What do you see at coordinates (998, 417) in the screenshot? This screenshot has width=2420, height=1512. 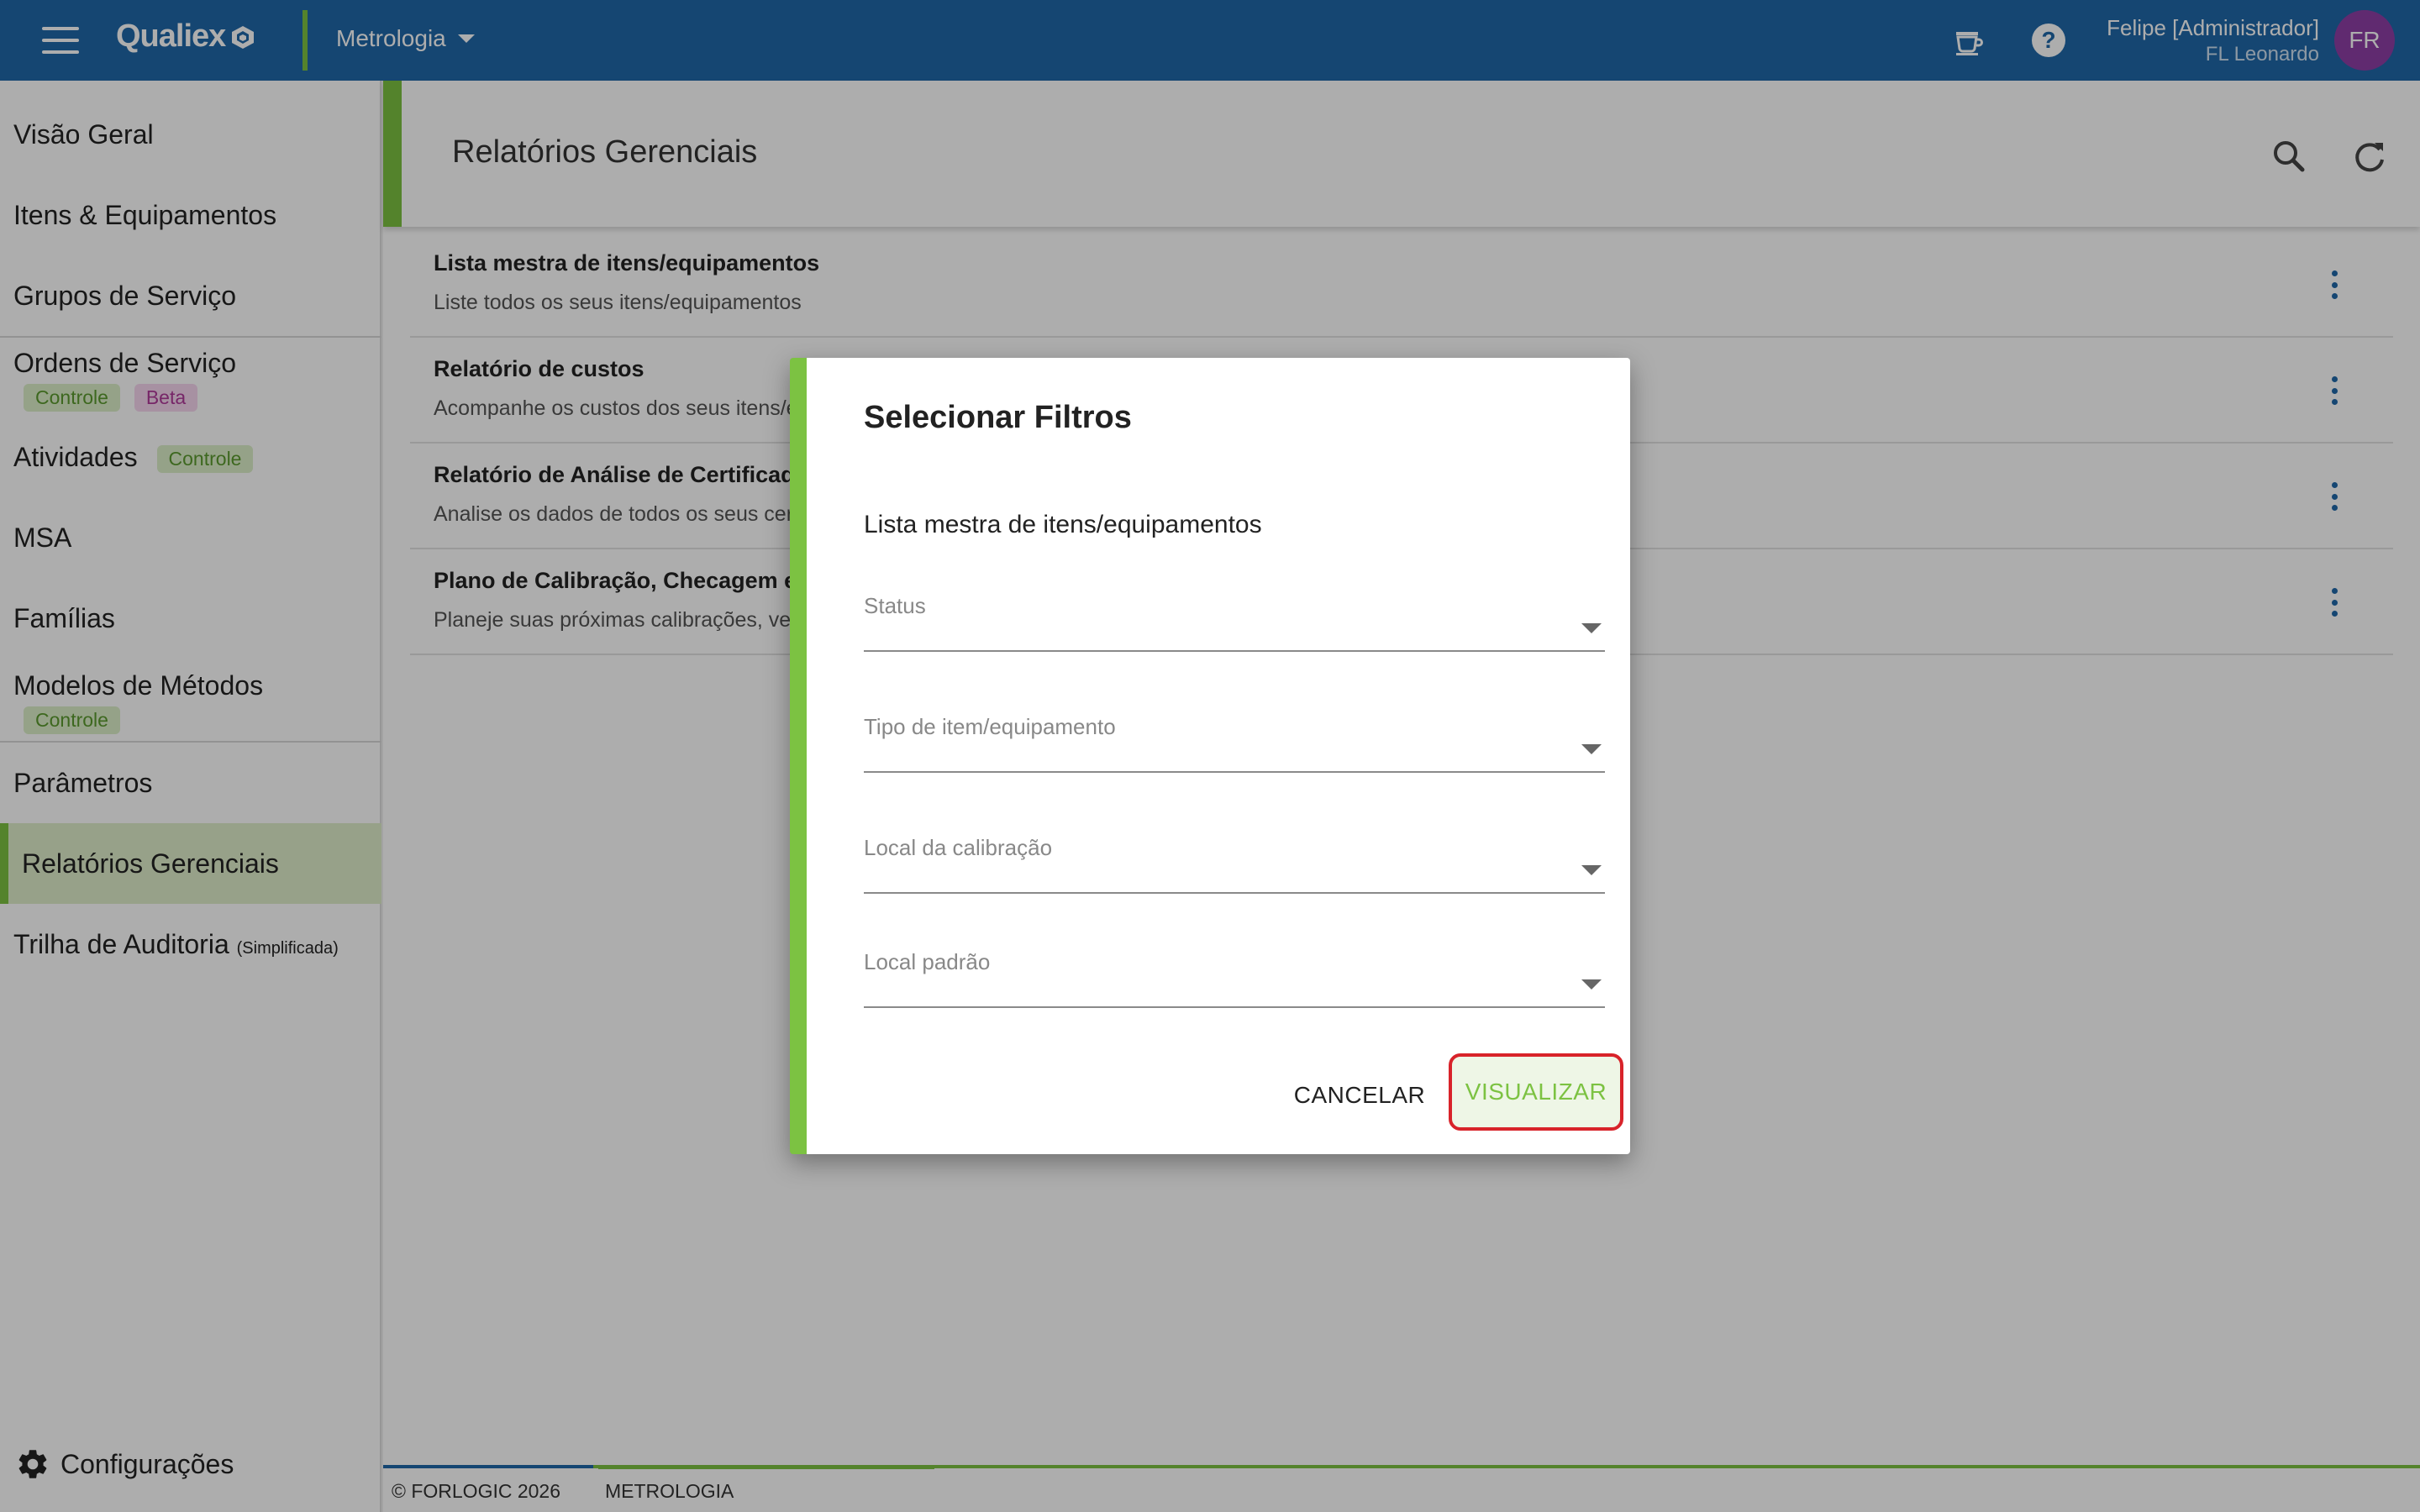 I see `dialog-title: Selecionar Filtros` at bounding box center [998, 417].